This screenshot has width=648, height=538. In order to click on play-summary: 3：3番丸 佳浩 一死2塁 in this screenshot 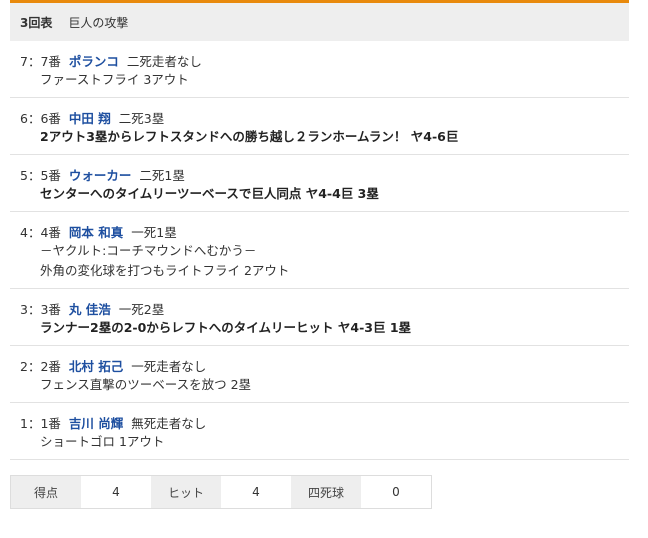, I will do `click(324, 303)`.